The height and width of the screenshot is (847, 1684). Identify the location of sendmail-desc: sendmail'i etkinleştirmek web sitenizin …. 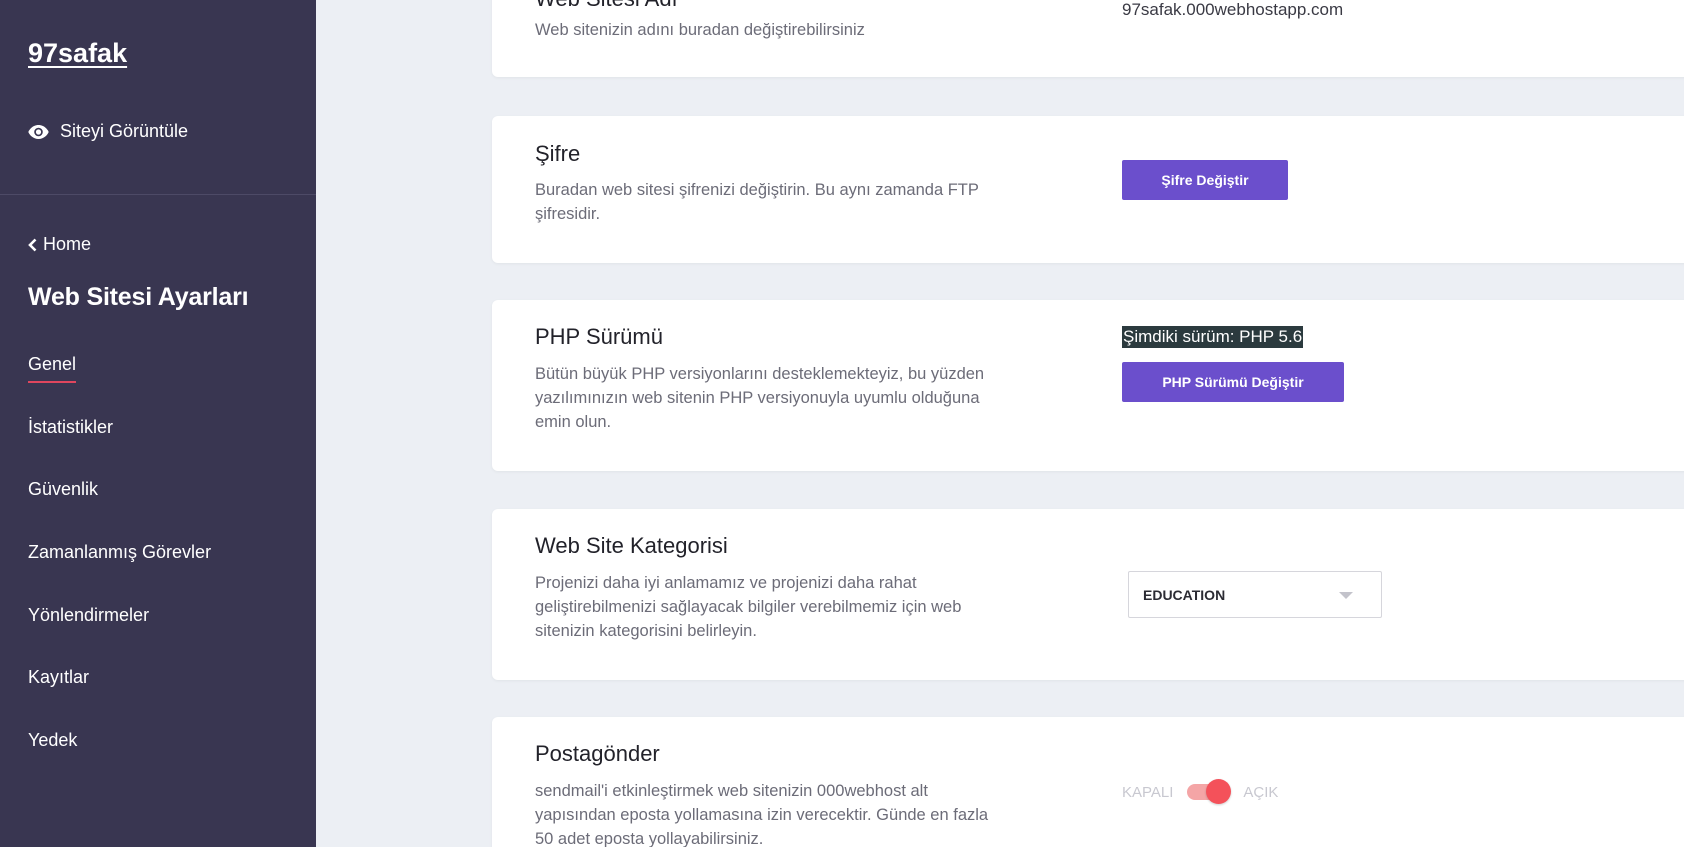
(762, 814).